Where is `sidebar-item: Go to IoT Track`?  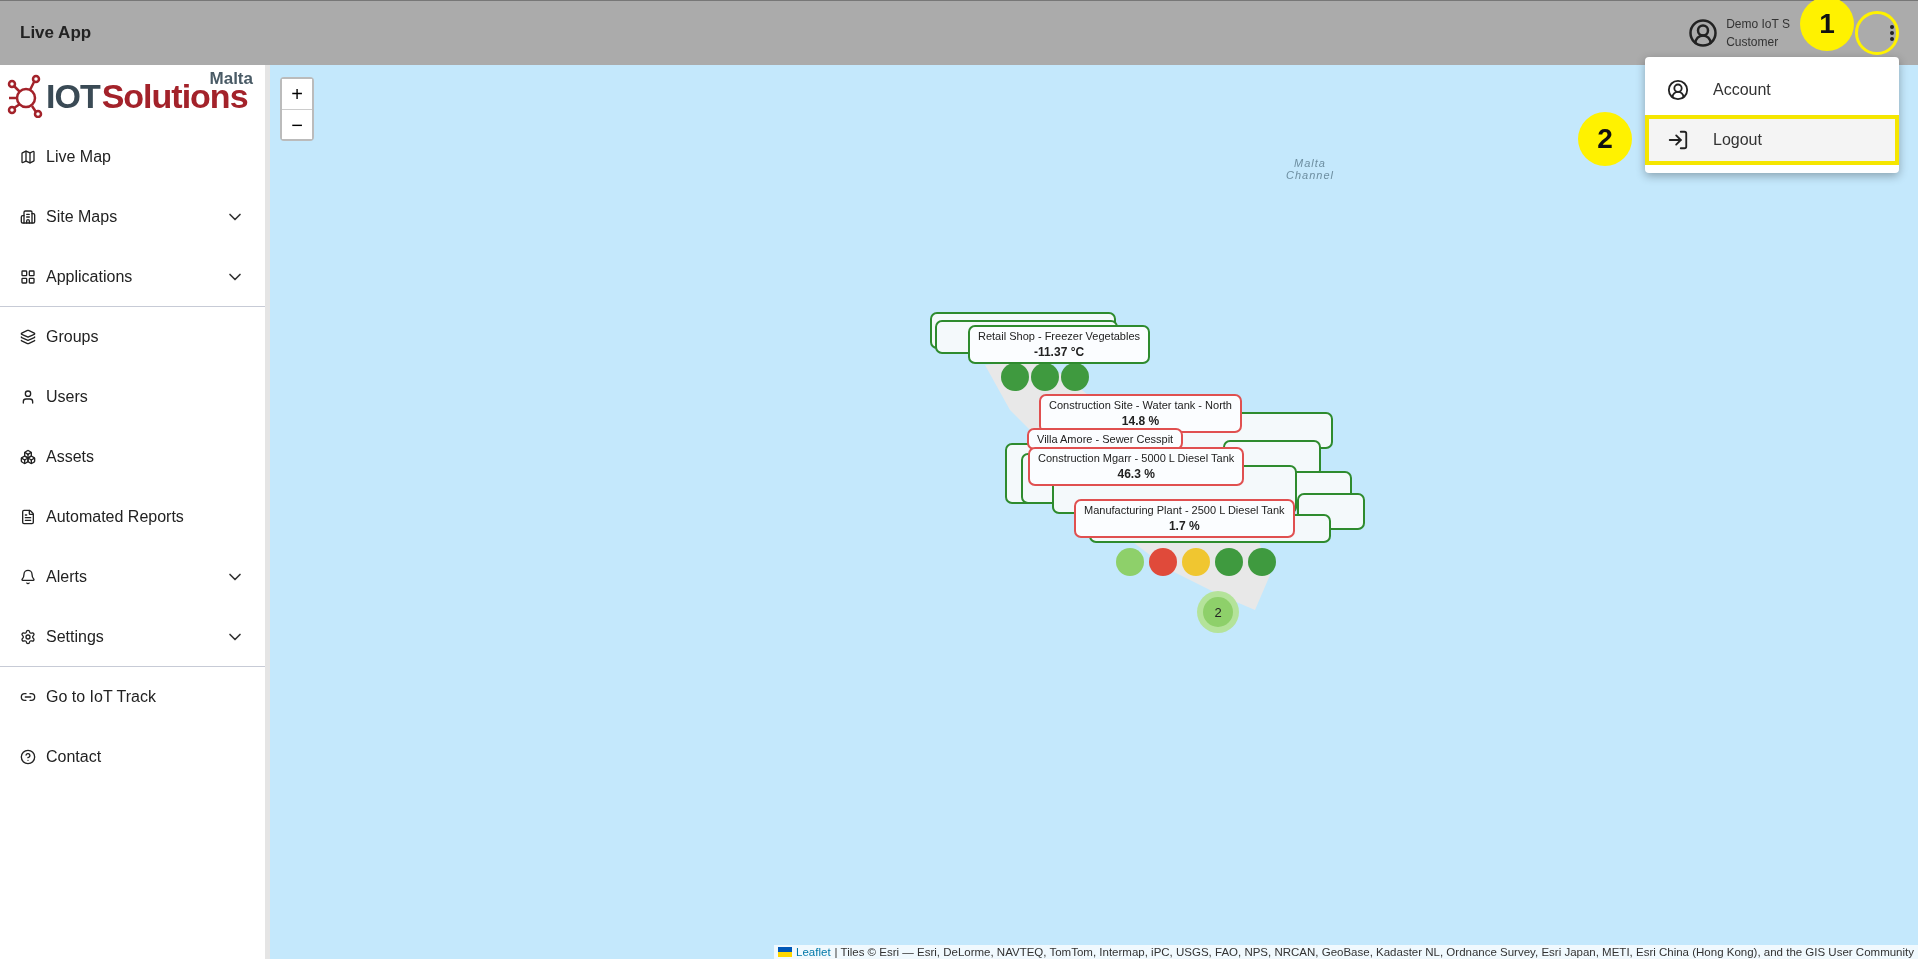 sidebar-item: Go to IoT Track is located at coordinates (132, 697).